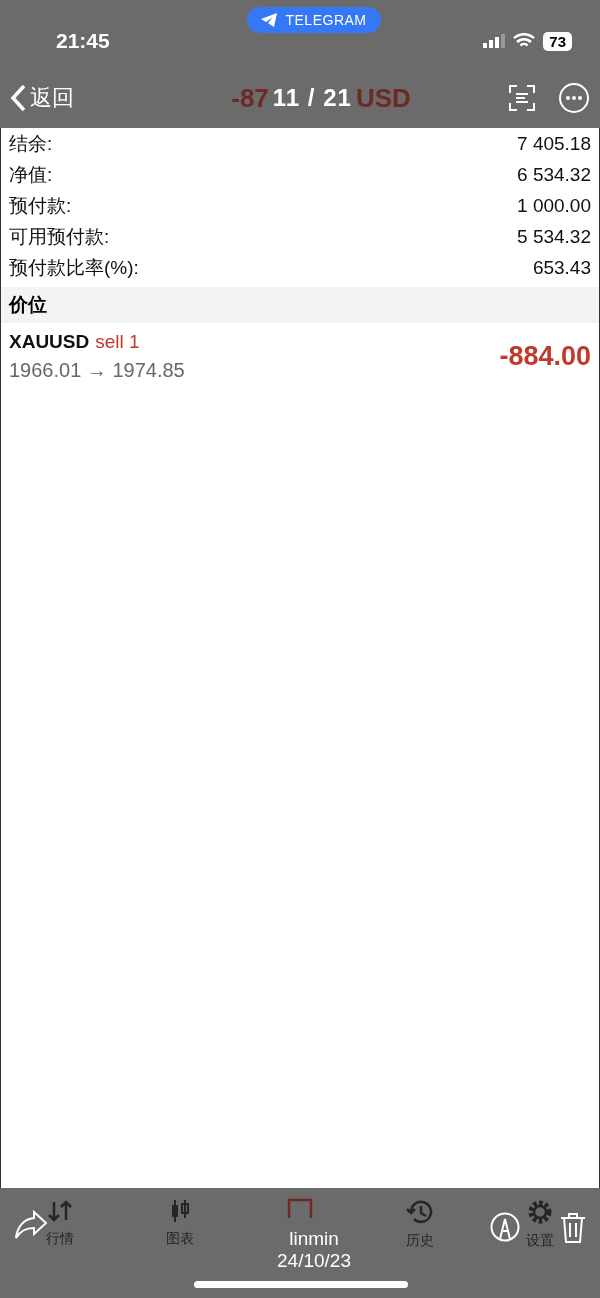 The width and height of the screenshot is (600, 1298). Describe the element at coordinates (420, 1227) in the screenshot. I see `tab-bar-item: 历史` at that location.